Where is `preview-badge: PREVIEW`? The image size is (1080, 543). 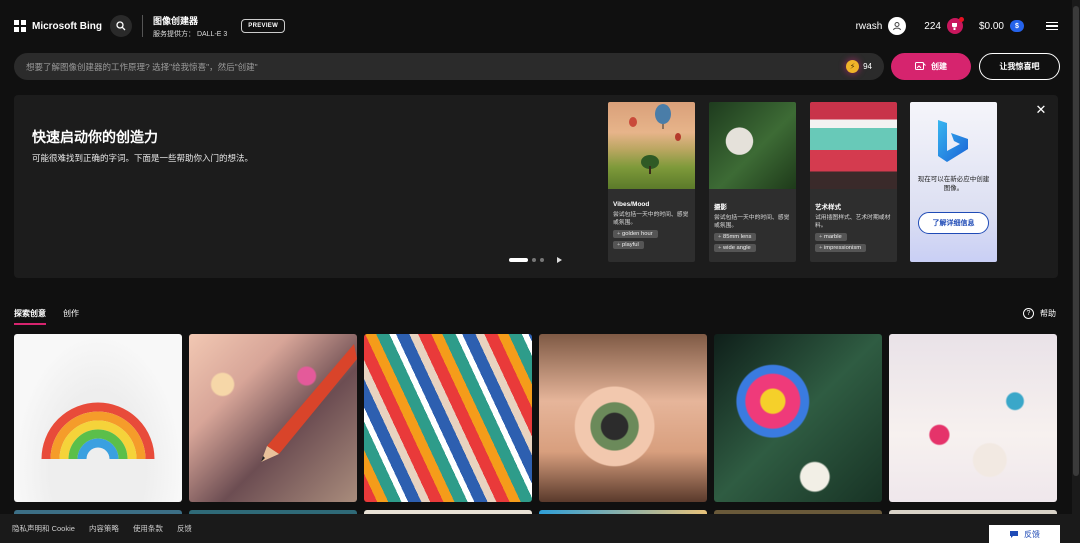
preview-badge: PREVIEW is located at coordinates (263, 26).